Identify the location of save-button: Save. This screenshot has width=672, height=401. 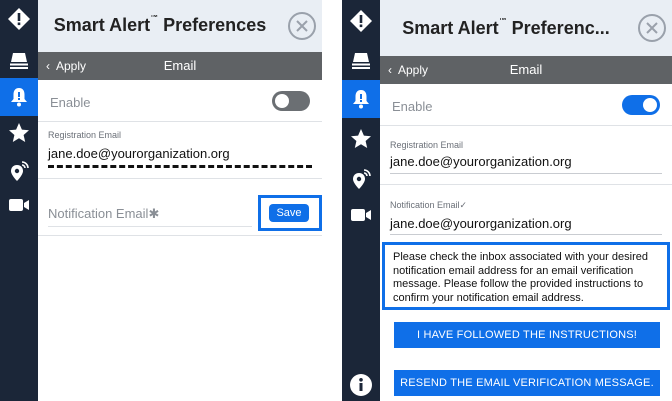
(289, 213).